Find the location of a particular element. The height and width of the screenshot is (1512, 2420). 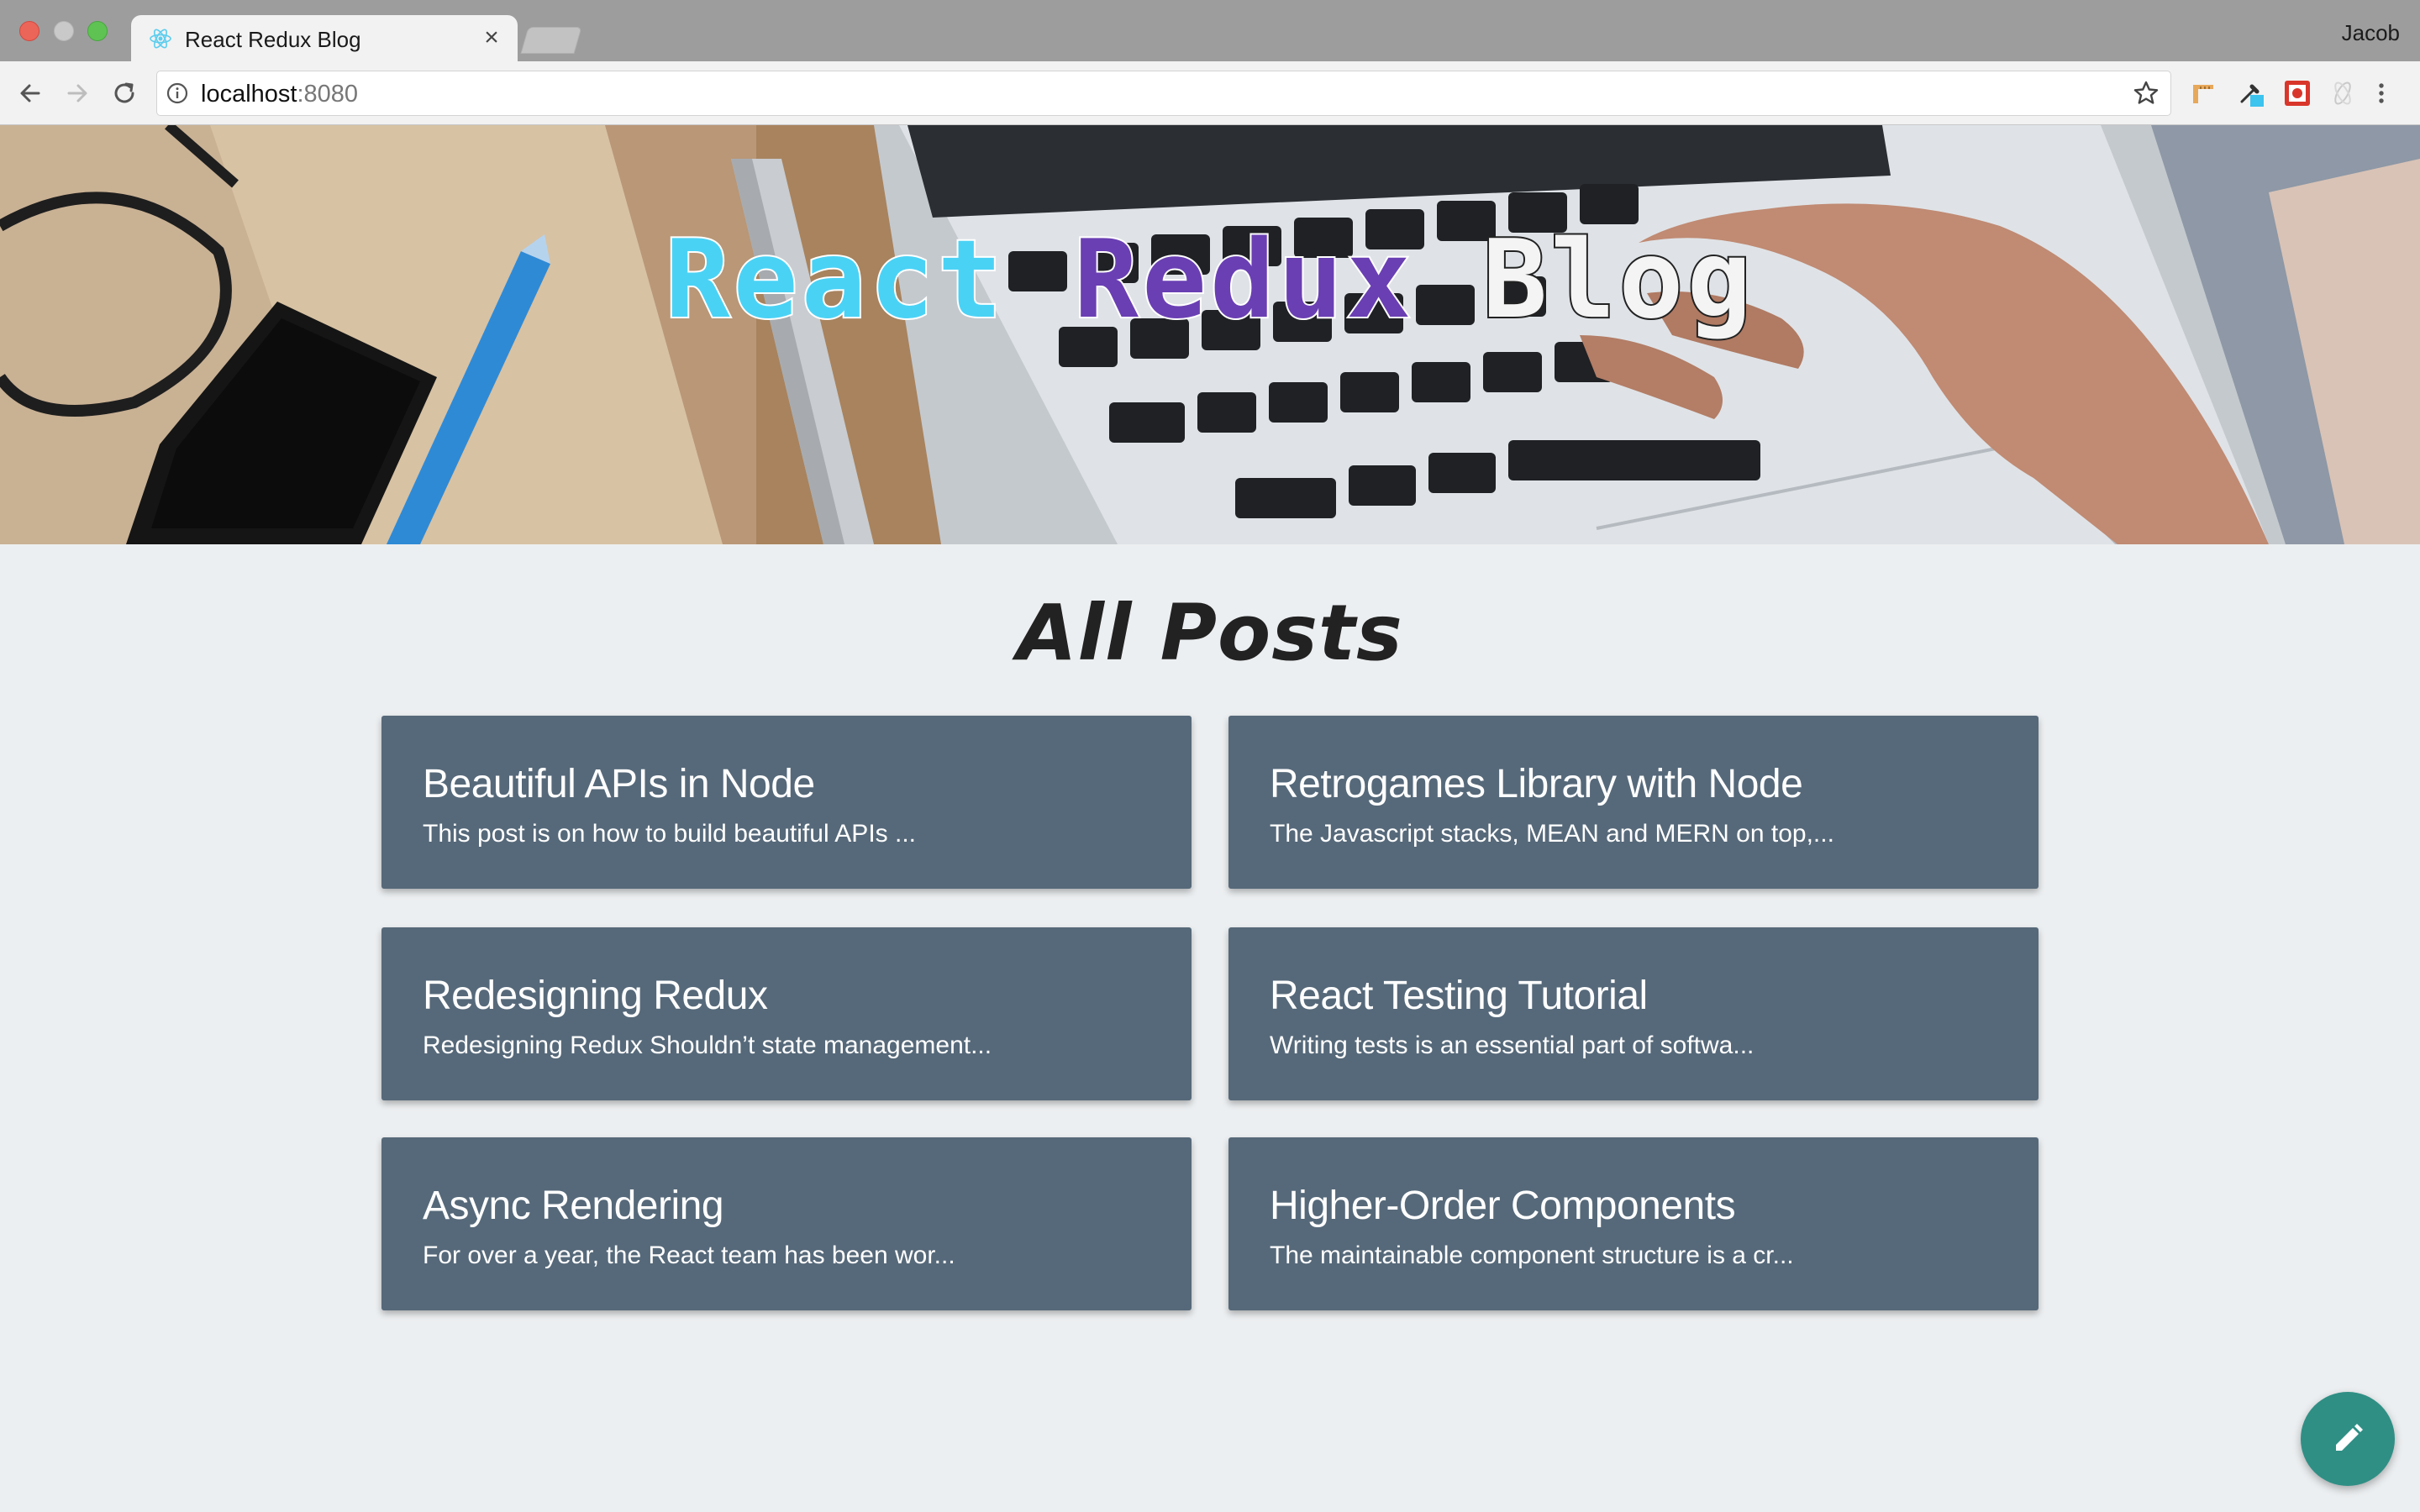

reload-icon is located at coordinates (124, 93).